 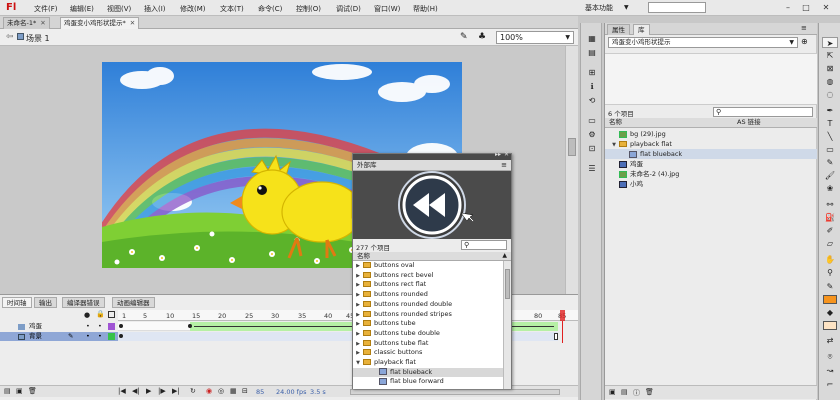 I want to click on menu-control: 控制(O), so click(x=308, y=9).